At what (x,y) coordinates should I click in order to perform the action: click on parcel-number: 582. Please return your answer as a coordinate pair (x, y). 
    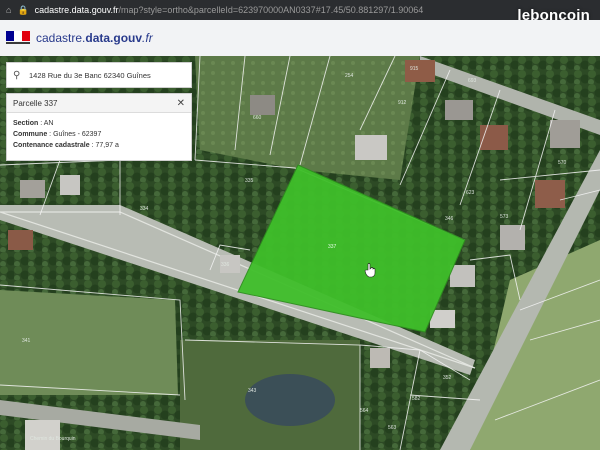
    Looking at the image, I should click on (416, 399).